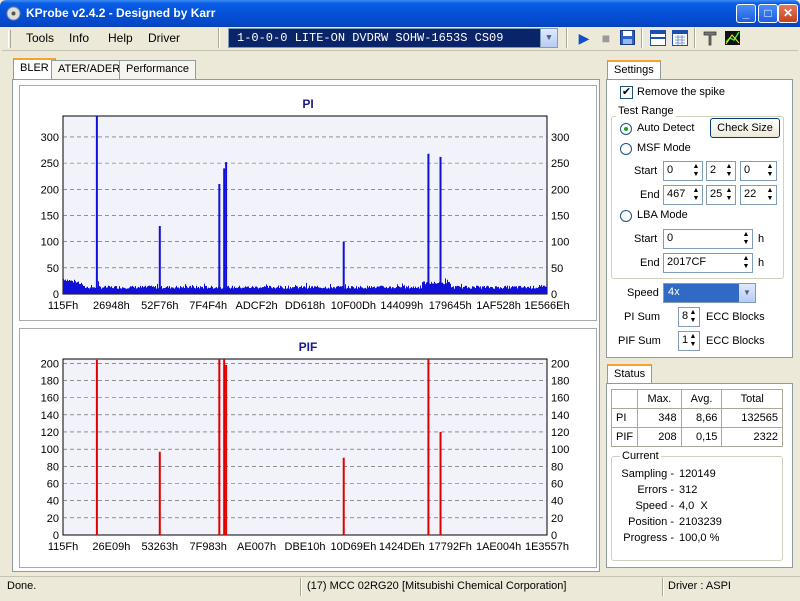 This screenshot has height=601, width=800. Describe the element at coordinates (121, 13) in the screenshot. I see `window-title: KProbe v2.4.2 - Designed by Karr` at that location.